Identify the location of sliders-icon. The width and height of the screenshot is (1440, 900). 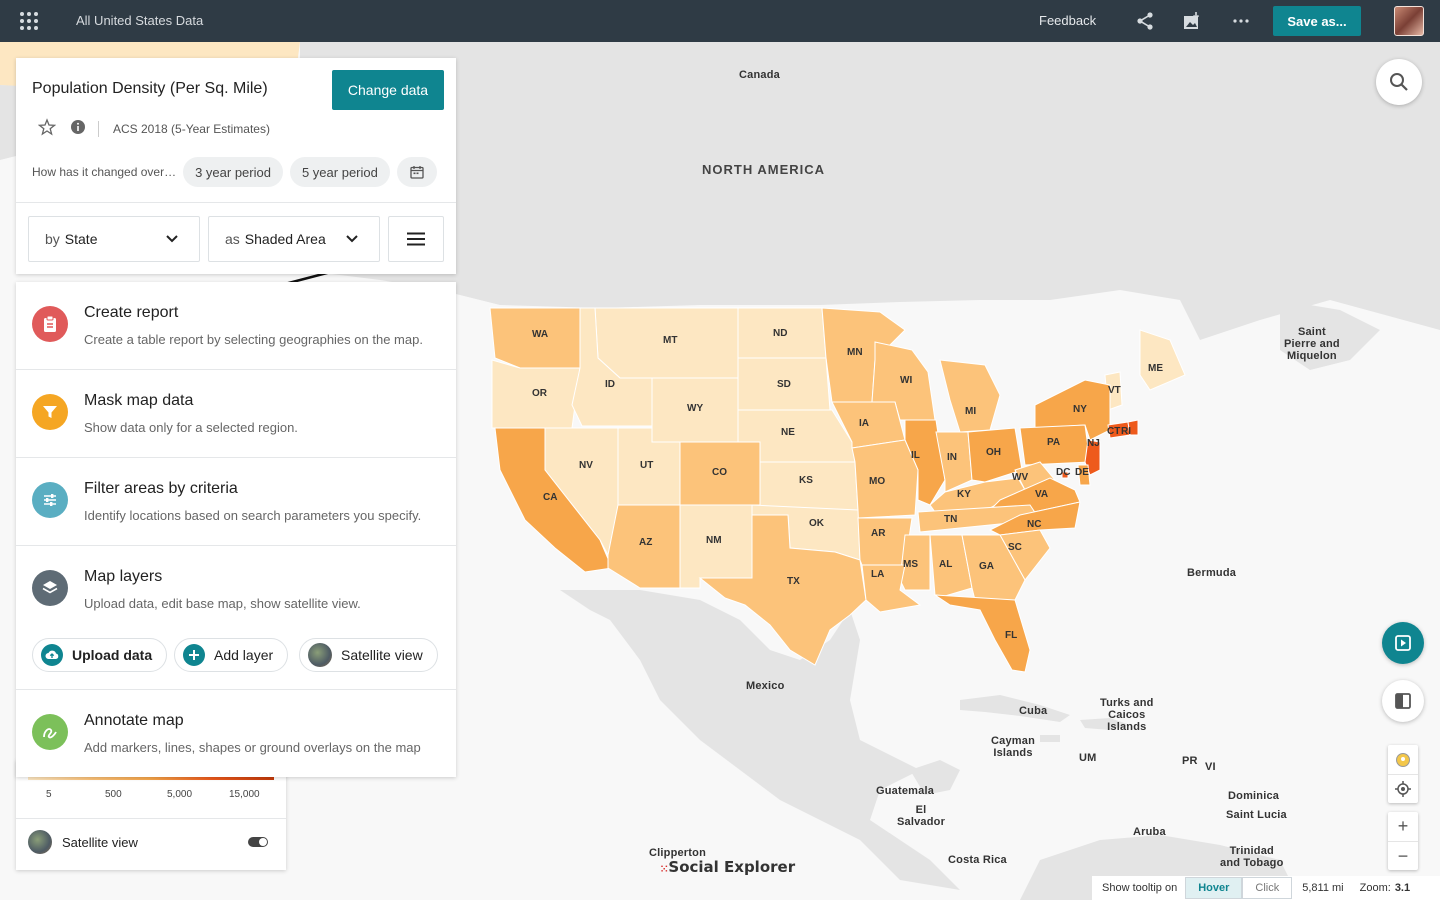
(50, 500).